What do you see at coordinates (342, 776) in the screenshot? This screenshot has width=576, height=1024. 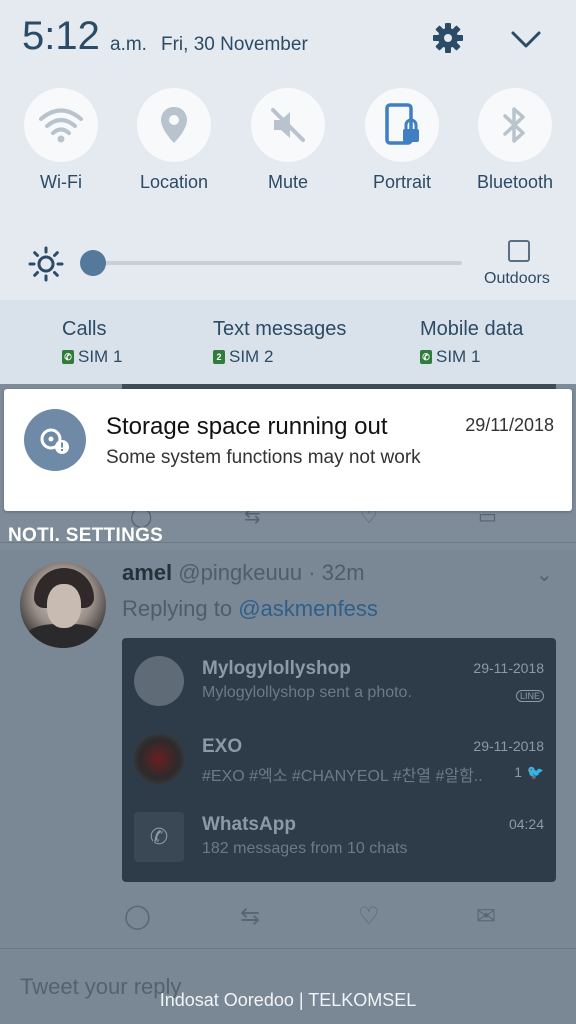 I see `card-row-text: #EXO #엑소 #CHANYEOL #찬열 #알함..` at bounding box center [342, 776].